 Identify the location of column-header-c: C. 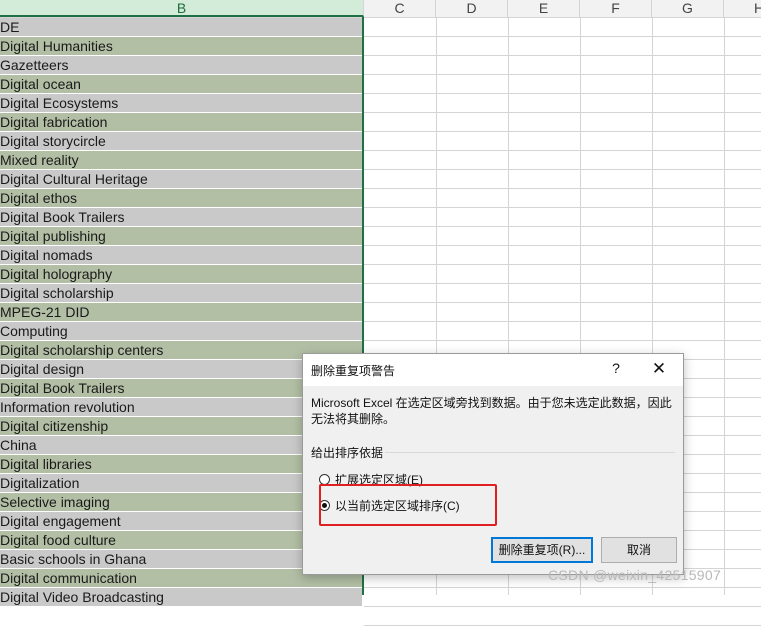
(400, 8).